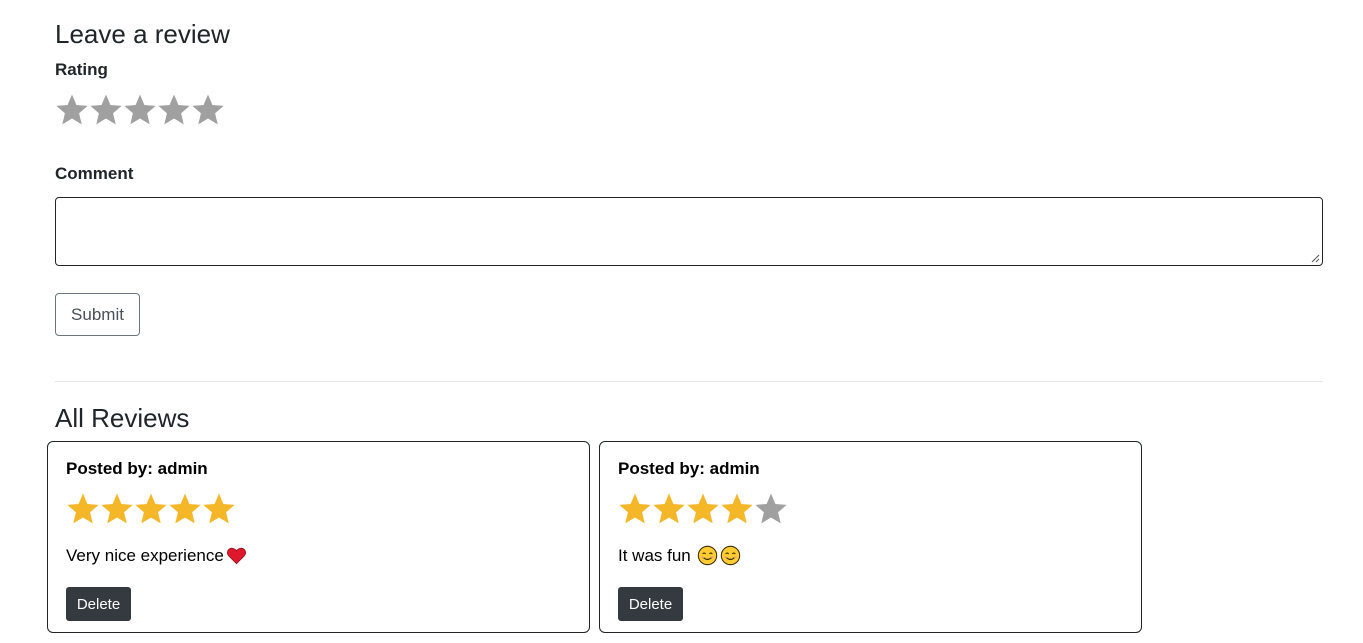 The width and height of the screenshot is (1363, 643). What do you see at coordinates (97, 314) in the screenshot?
I see `submit-button: Submit` at bounding box center [97, 314].